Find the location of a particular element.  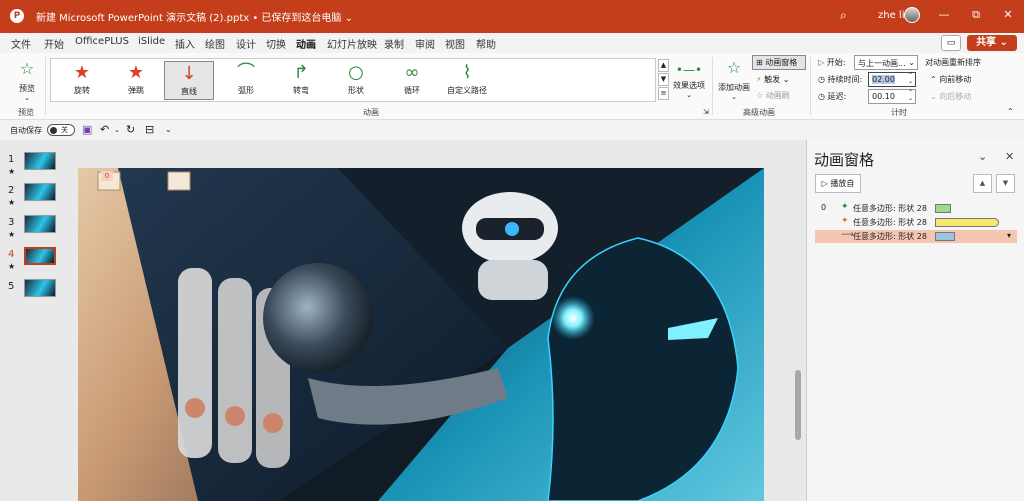

animation-bounce: ★ 弹跳 is located at coordinates (136, 80).